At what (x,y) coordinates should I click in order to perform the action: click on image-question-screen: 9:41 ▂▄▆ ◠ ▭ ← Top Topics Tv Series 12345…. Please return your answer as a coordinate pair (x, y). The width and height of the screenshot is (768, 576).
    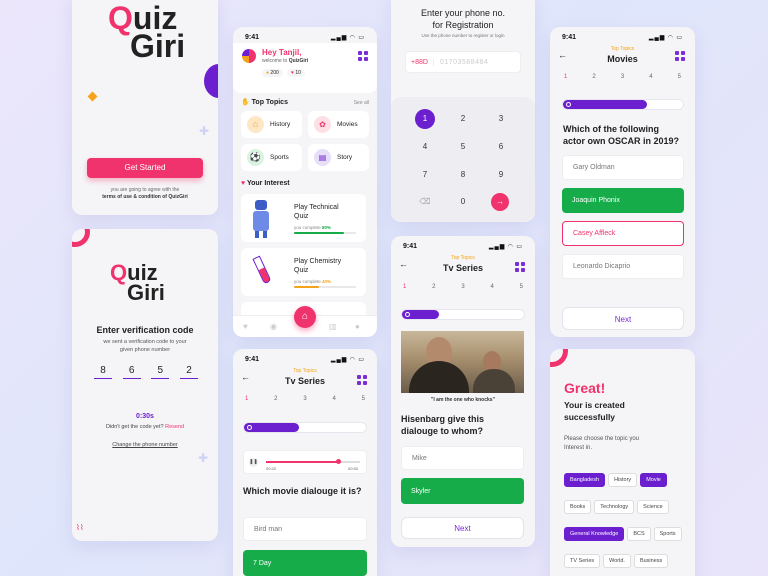
    Looking at the image, I should click on (463, 391).